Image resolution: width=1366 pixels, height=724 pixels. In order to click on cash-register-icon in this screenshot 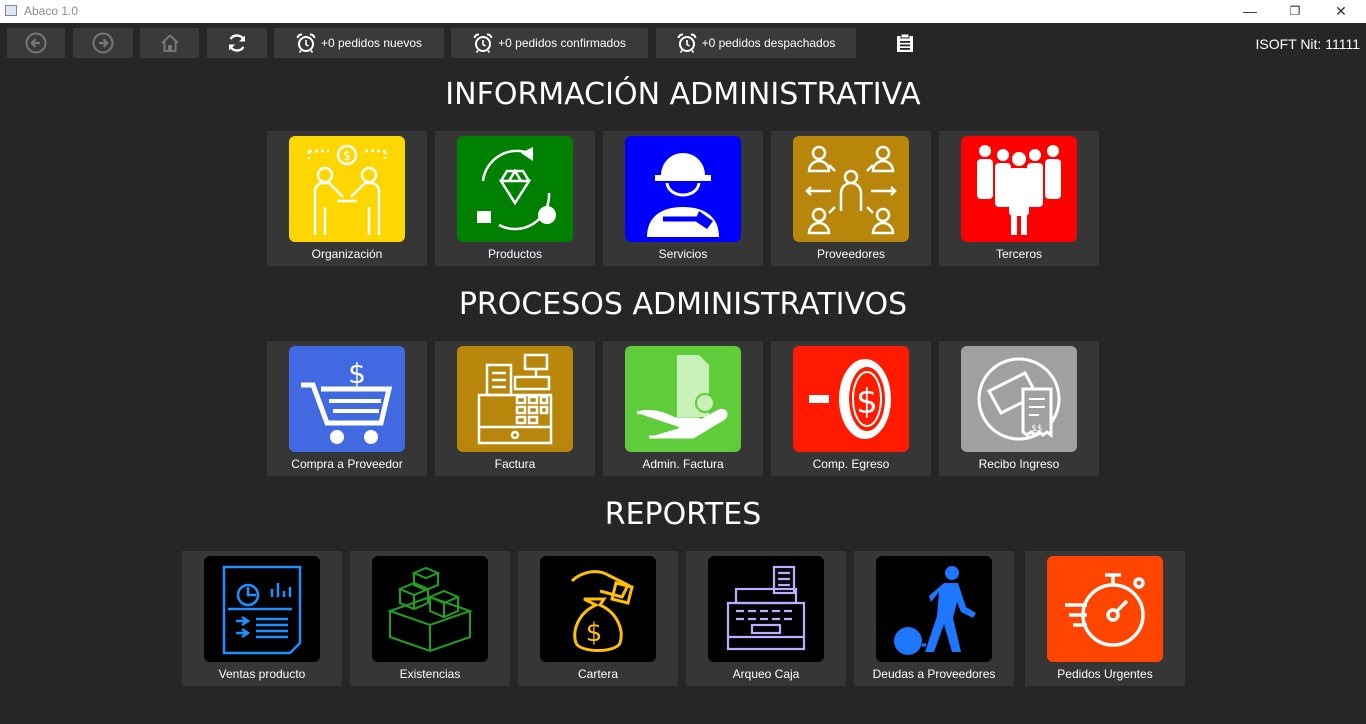, I will do `click(515, 399)`.